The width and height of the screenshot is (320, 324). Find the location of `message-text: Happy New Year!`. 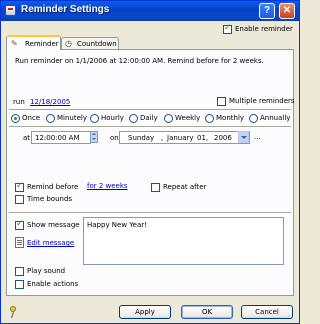

message-text: Happy New Year! is located at coordinates (117, 225).